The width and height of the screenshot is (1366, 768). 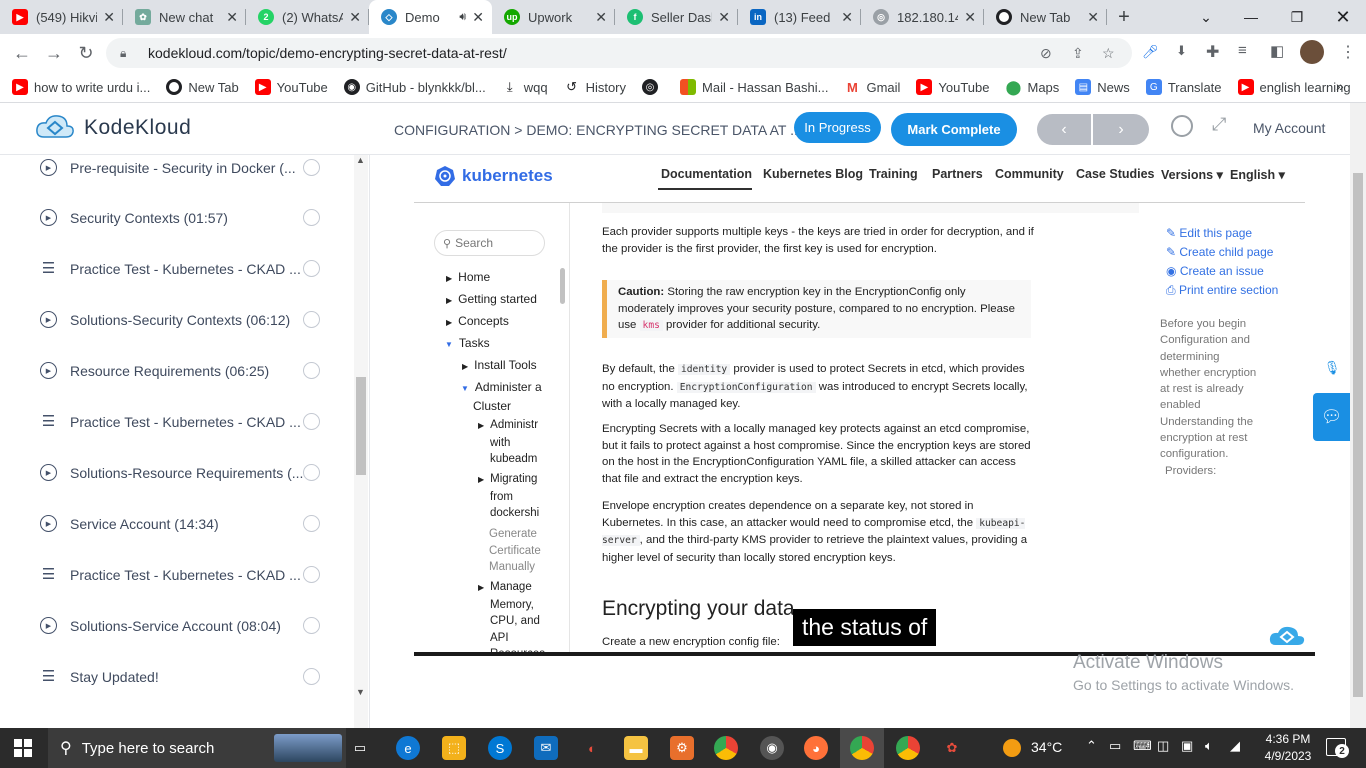 I want to click on taskbar-search-box: ⚲ Type here to search, so click(x=197, y=748).